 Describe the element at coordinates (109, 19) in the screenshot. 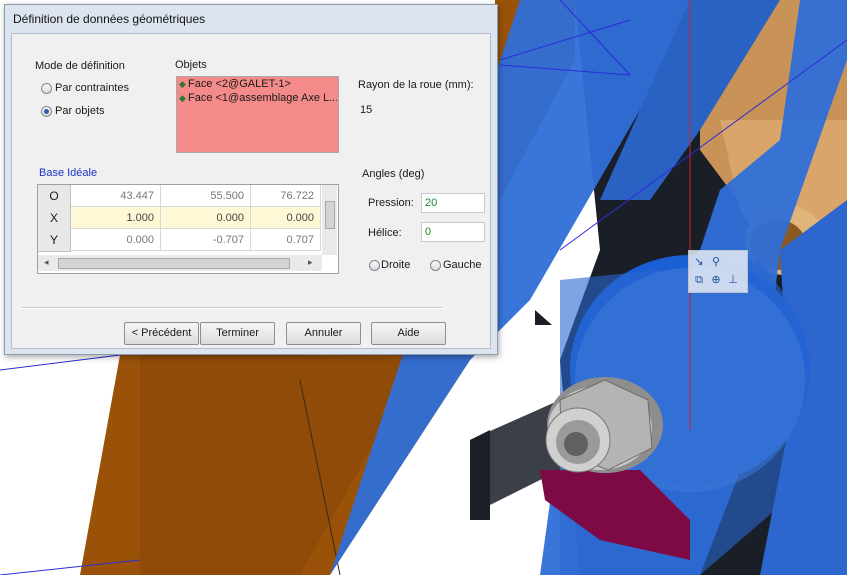

I see `dialog-title: Définition de données géométriques` at that location.